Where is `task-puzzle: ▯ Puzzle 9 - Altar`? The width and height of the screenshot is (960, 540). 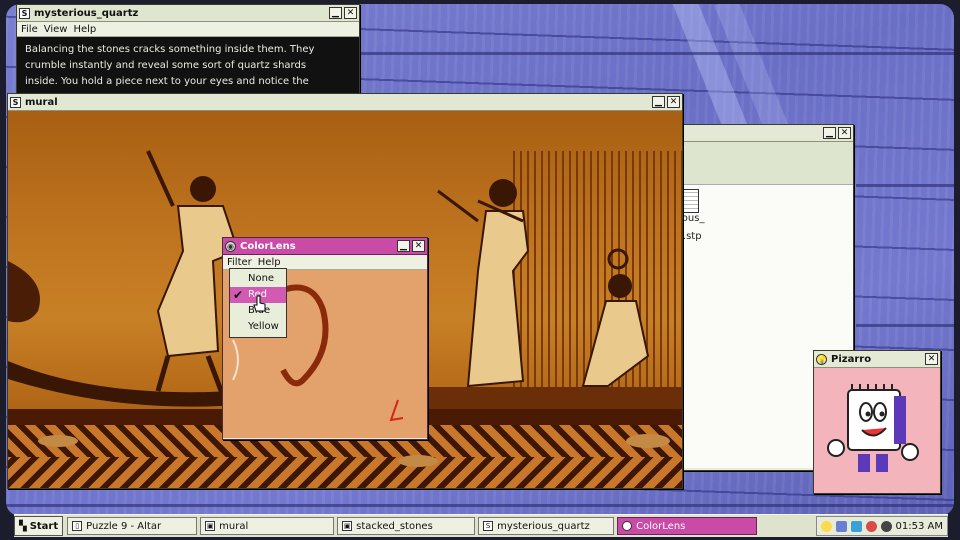 task-puzzle: ▯ Puzzle 9 - Altar is located at coordinates (132, 526).